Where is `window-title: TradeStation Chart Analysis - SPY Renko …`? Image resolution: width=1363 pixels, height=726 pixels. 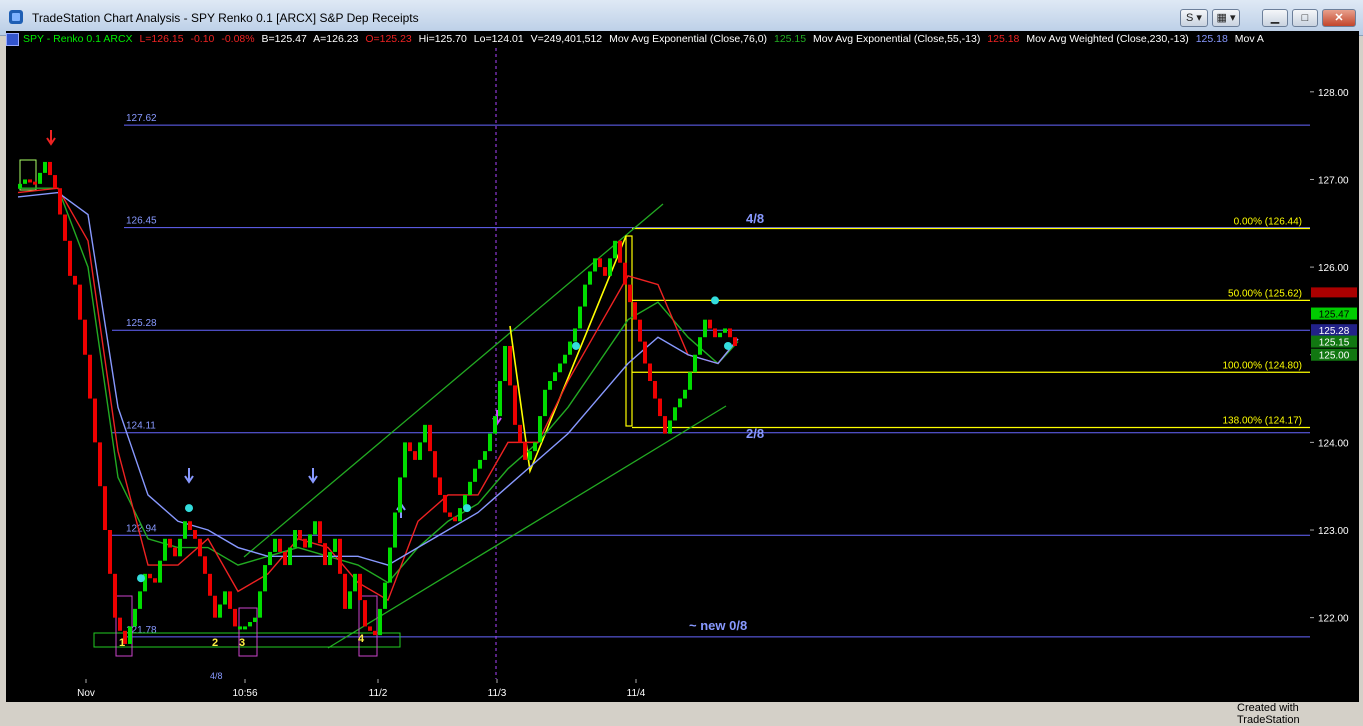
window-title: TradeStation Chart Analysis - SPY Renko … is located at coordinates (225, 18).